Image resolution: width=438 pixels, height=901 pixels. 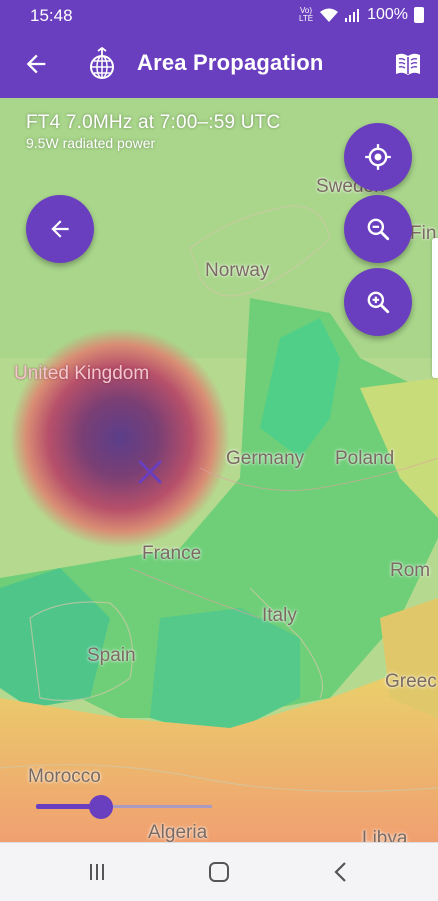 I want to click on label-poland: Poland, so click(x=365, y=458).